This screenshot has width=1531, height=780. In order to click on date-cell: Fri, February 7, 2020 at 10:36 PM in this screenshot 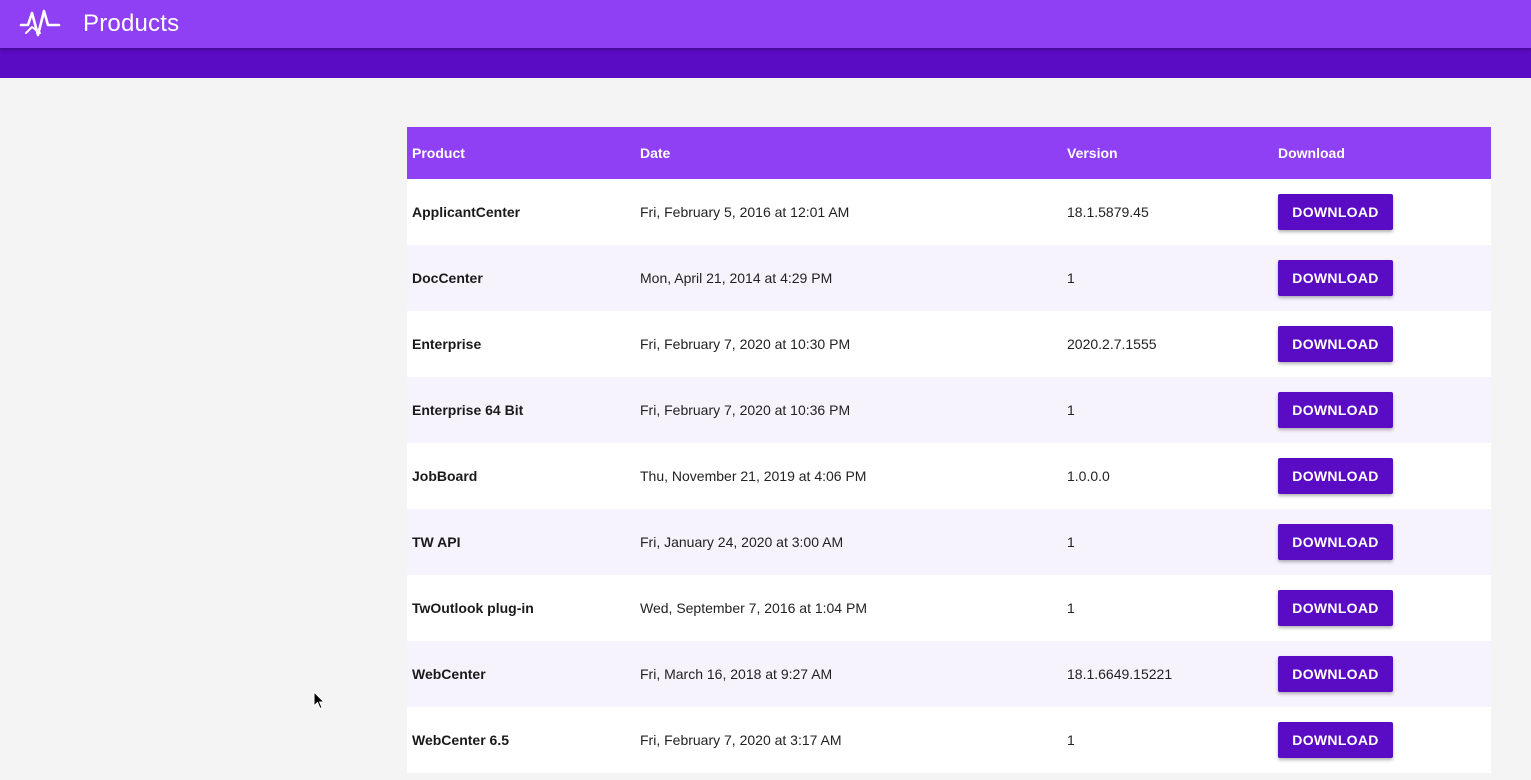, I will do `click(745, 410)`.